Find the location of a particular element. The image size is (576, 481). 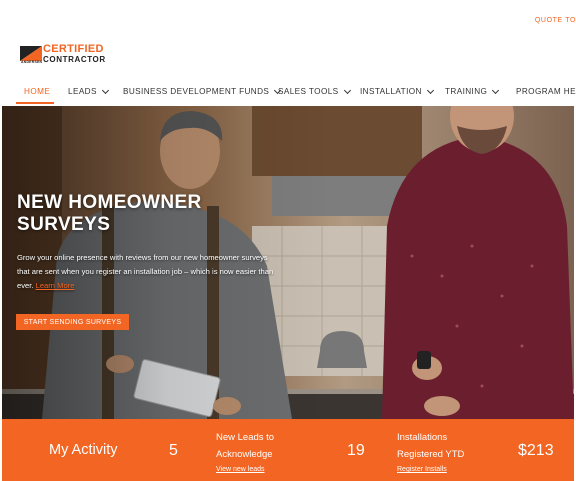

nav-item-business-development-funds: BUSINESS DEVELOPMENT FUNDS is located at coordinates (202, 91).